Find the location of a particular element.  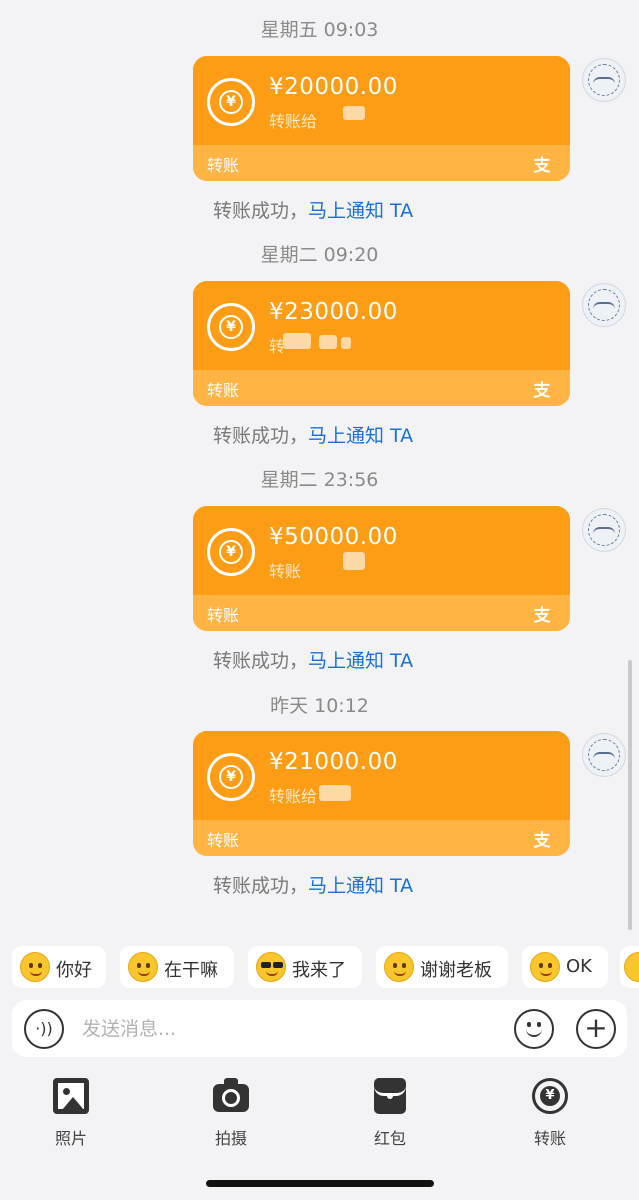

camera-icon is located at coordinates (231, 1095).